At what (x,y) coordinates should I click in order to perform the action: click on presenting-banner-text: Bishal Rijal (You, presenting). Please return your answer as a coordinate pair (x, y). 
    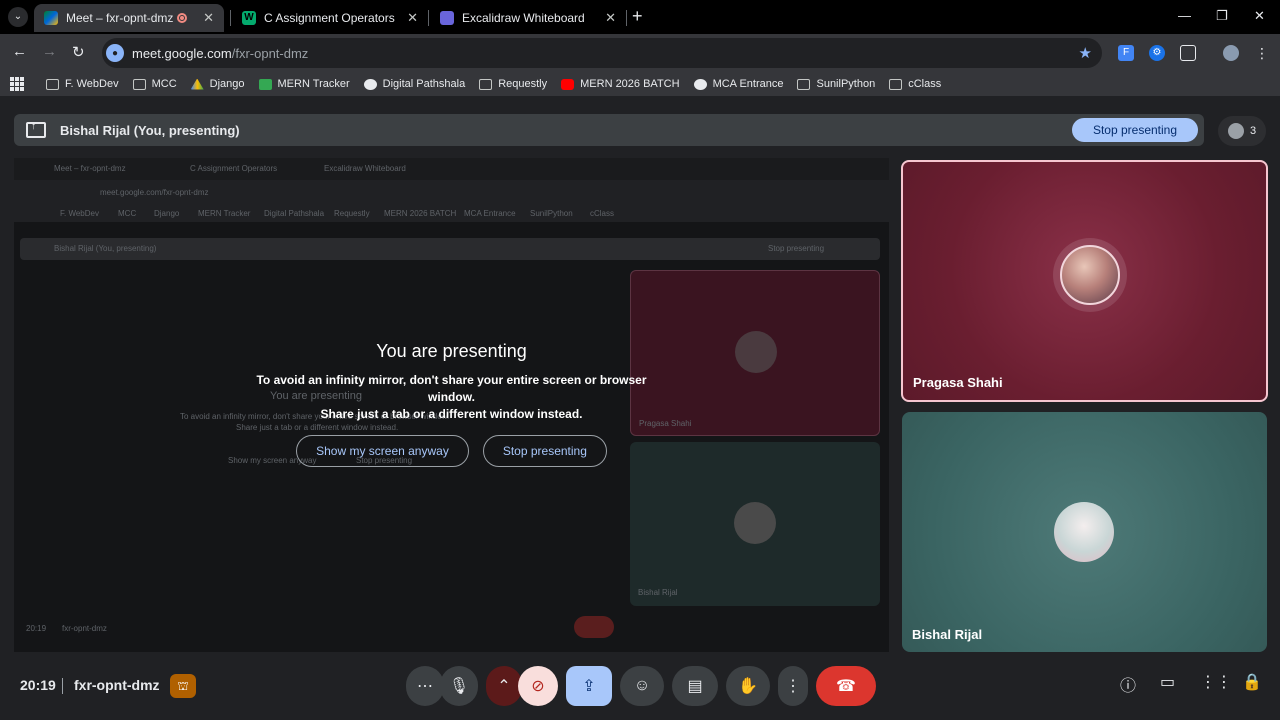
    Looking at the image, I should click on (150, 130).